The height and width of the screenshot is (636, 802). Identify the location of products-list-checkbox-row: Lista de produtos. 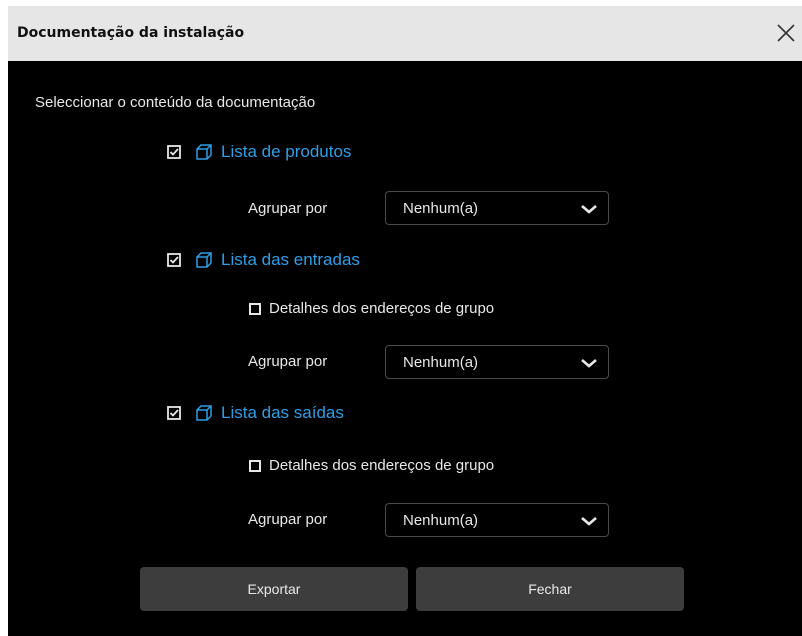
(259, 152).